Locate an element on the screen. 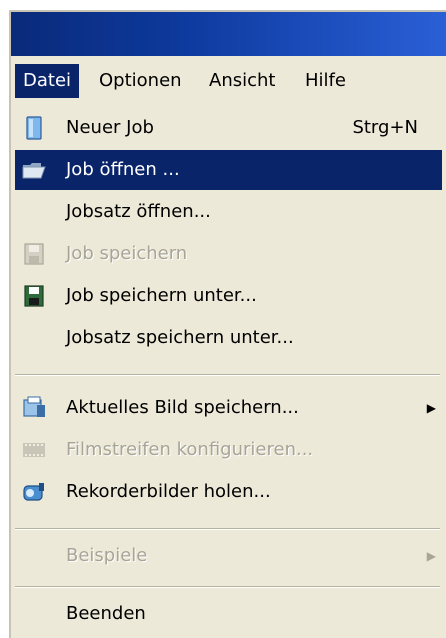  menu-item-label: Neuer Job is located at coordinates (110, 127).